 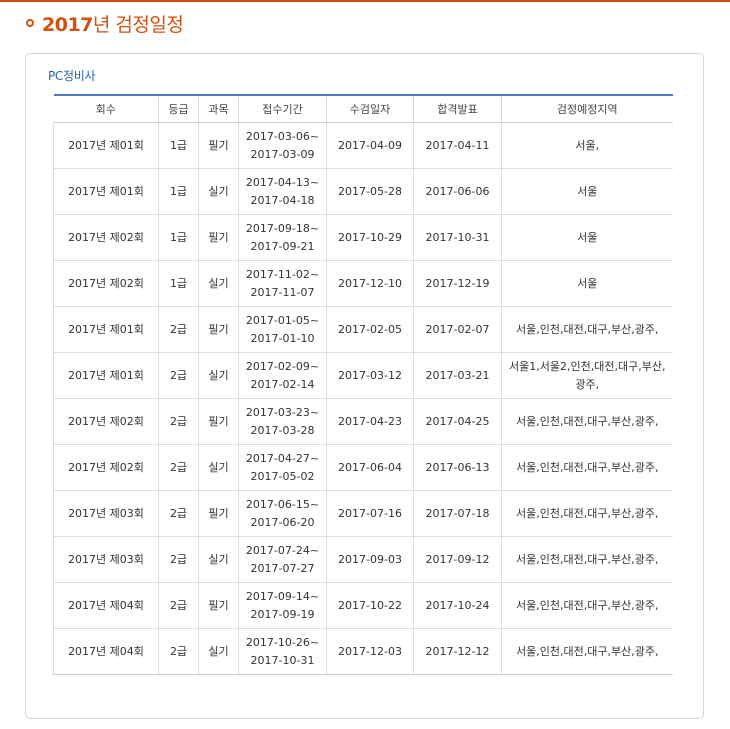 I want to click on cell-result-date: 2017-10-31, so click(x=457, y=237).